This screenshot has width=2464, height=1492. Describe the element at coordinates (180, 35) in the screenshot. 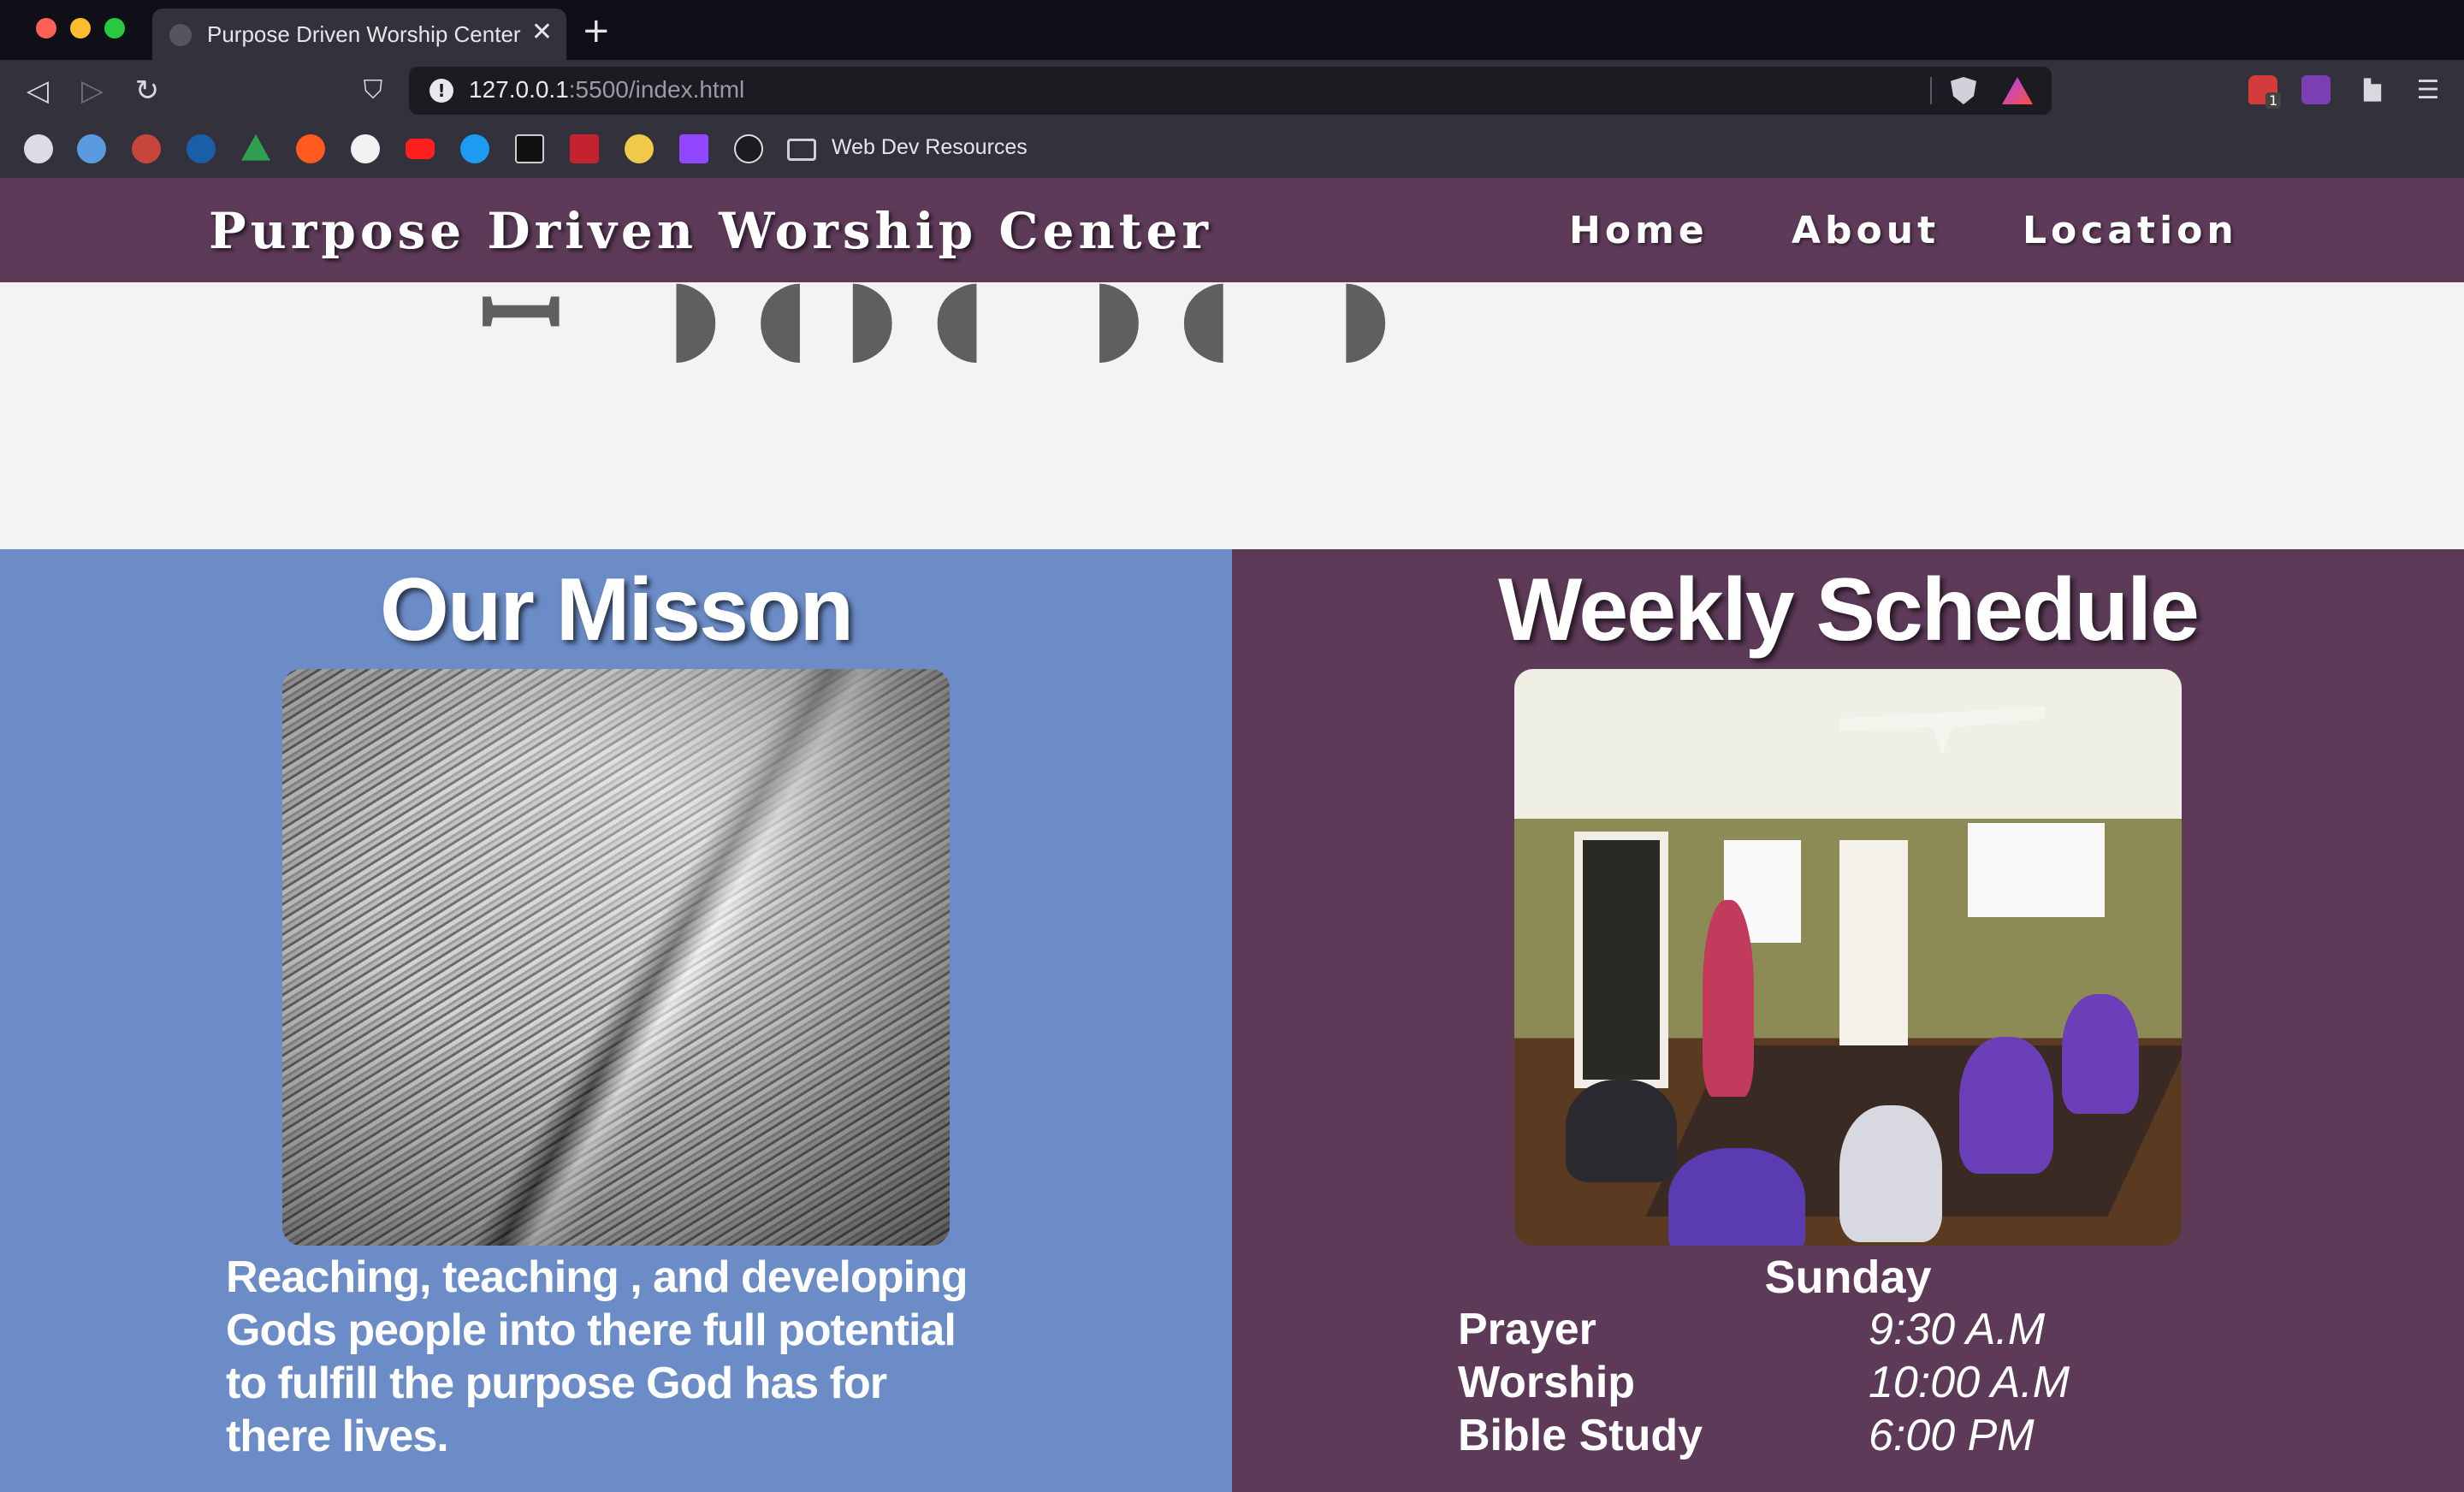

I see `globe-icon` at that location.